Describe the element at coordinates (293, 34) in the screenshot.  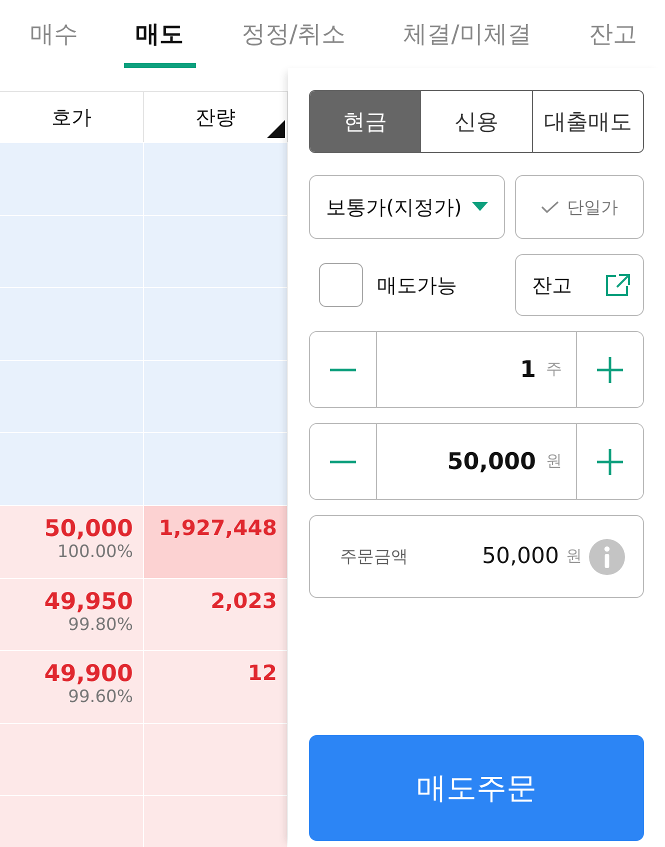
I see `tab: 정정/취소` at that location.